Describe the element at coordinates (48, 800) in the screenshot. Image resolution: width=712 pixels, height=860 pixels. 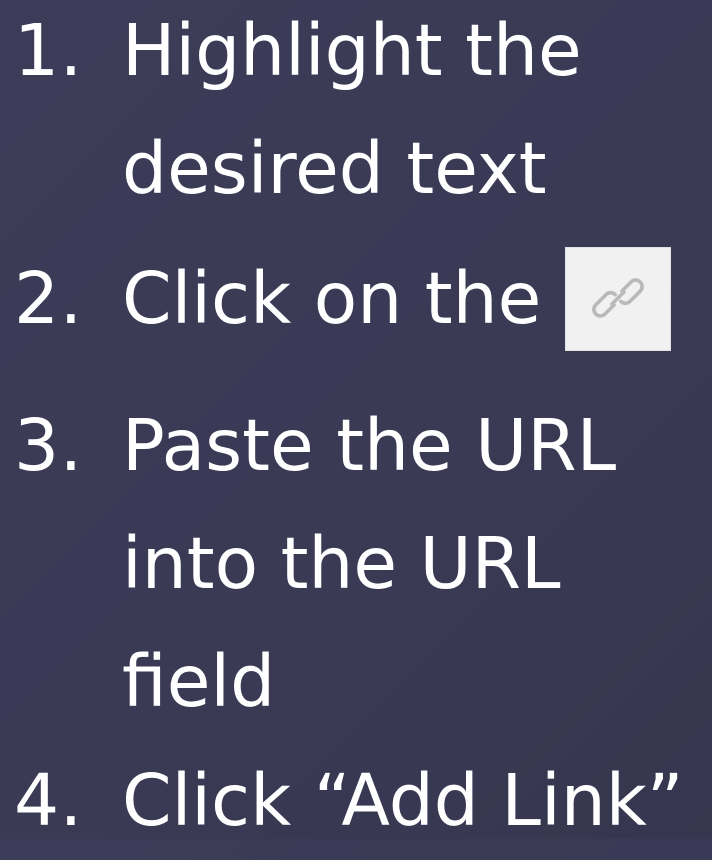
I see `step-4-number: 4.` at that location.